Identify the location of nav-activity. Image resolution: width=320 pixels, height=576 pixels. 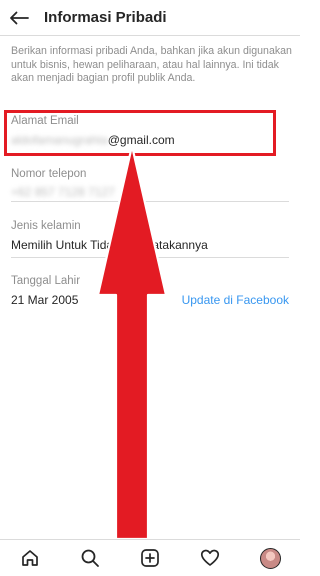
(210, 558).